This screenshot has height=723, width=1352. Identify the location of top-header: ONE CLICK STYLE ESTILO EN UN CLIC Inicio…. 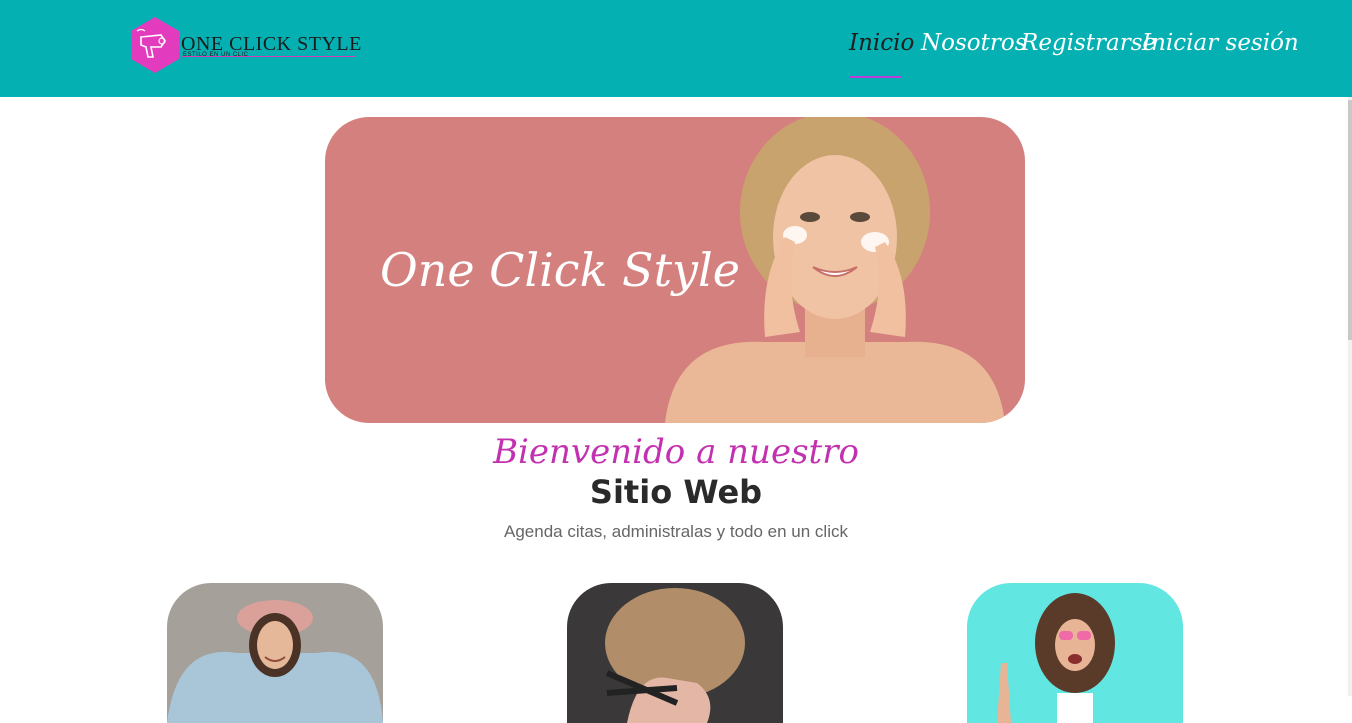
(676, 48).